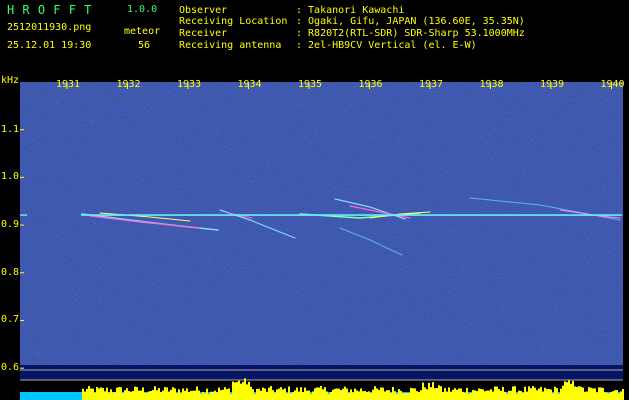  Describe the element at coordinates (431, 84) in the screenshot. I see `time-tick-label: 1937` at that location.